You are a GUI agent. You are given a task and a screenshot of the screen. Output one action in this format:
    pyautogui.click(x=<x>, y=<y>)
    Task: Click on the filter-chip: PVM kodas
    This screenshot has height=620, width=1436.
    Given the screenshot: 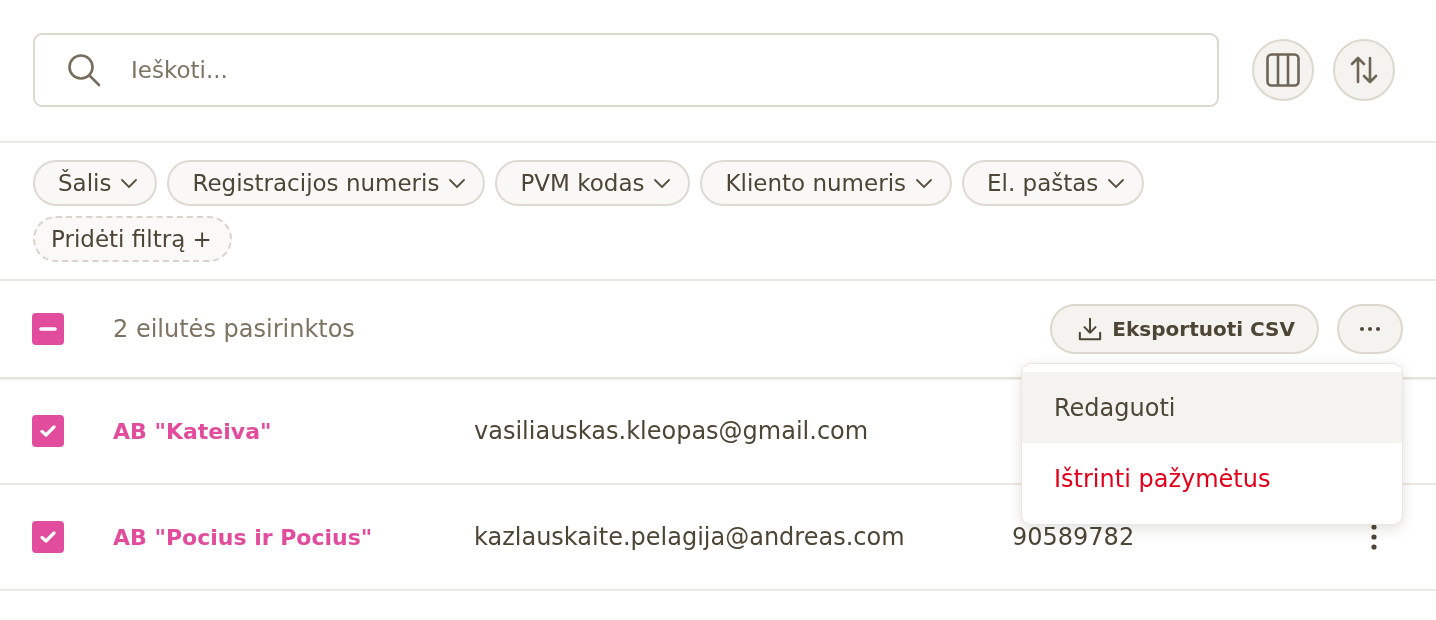 What is the action you would take?
    pyautogui.click(x=593, y=183)
    